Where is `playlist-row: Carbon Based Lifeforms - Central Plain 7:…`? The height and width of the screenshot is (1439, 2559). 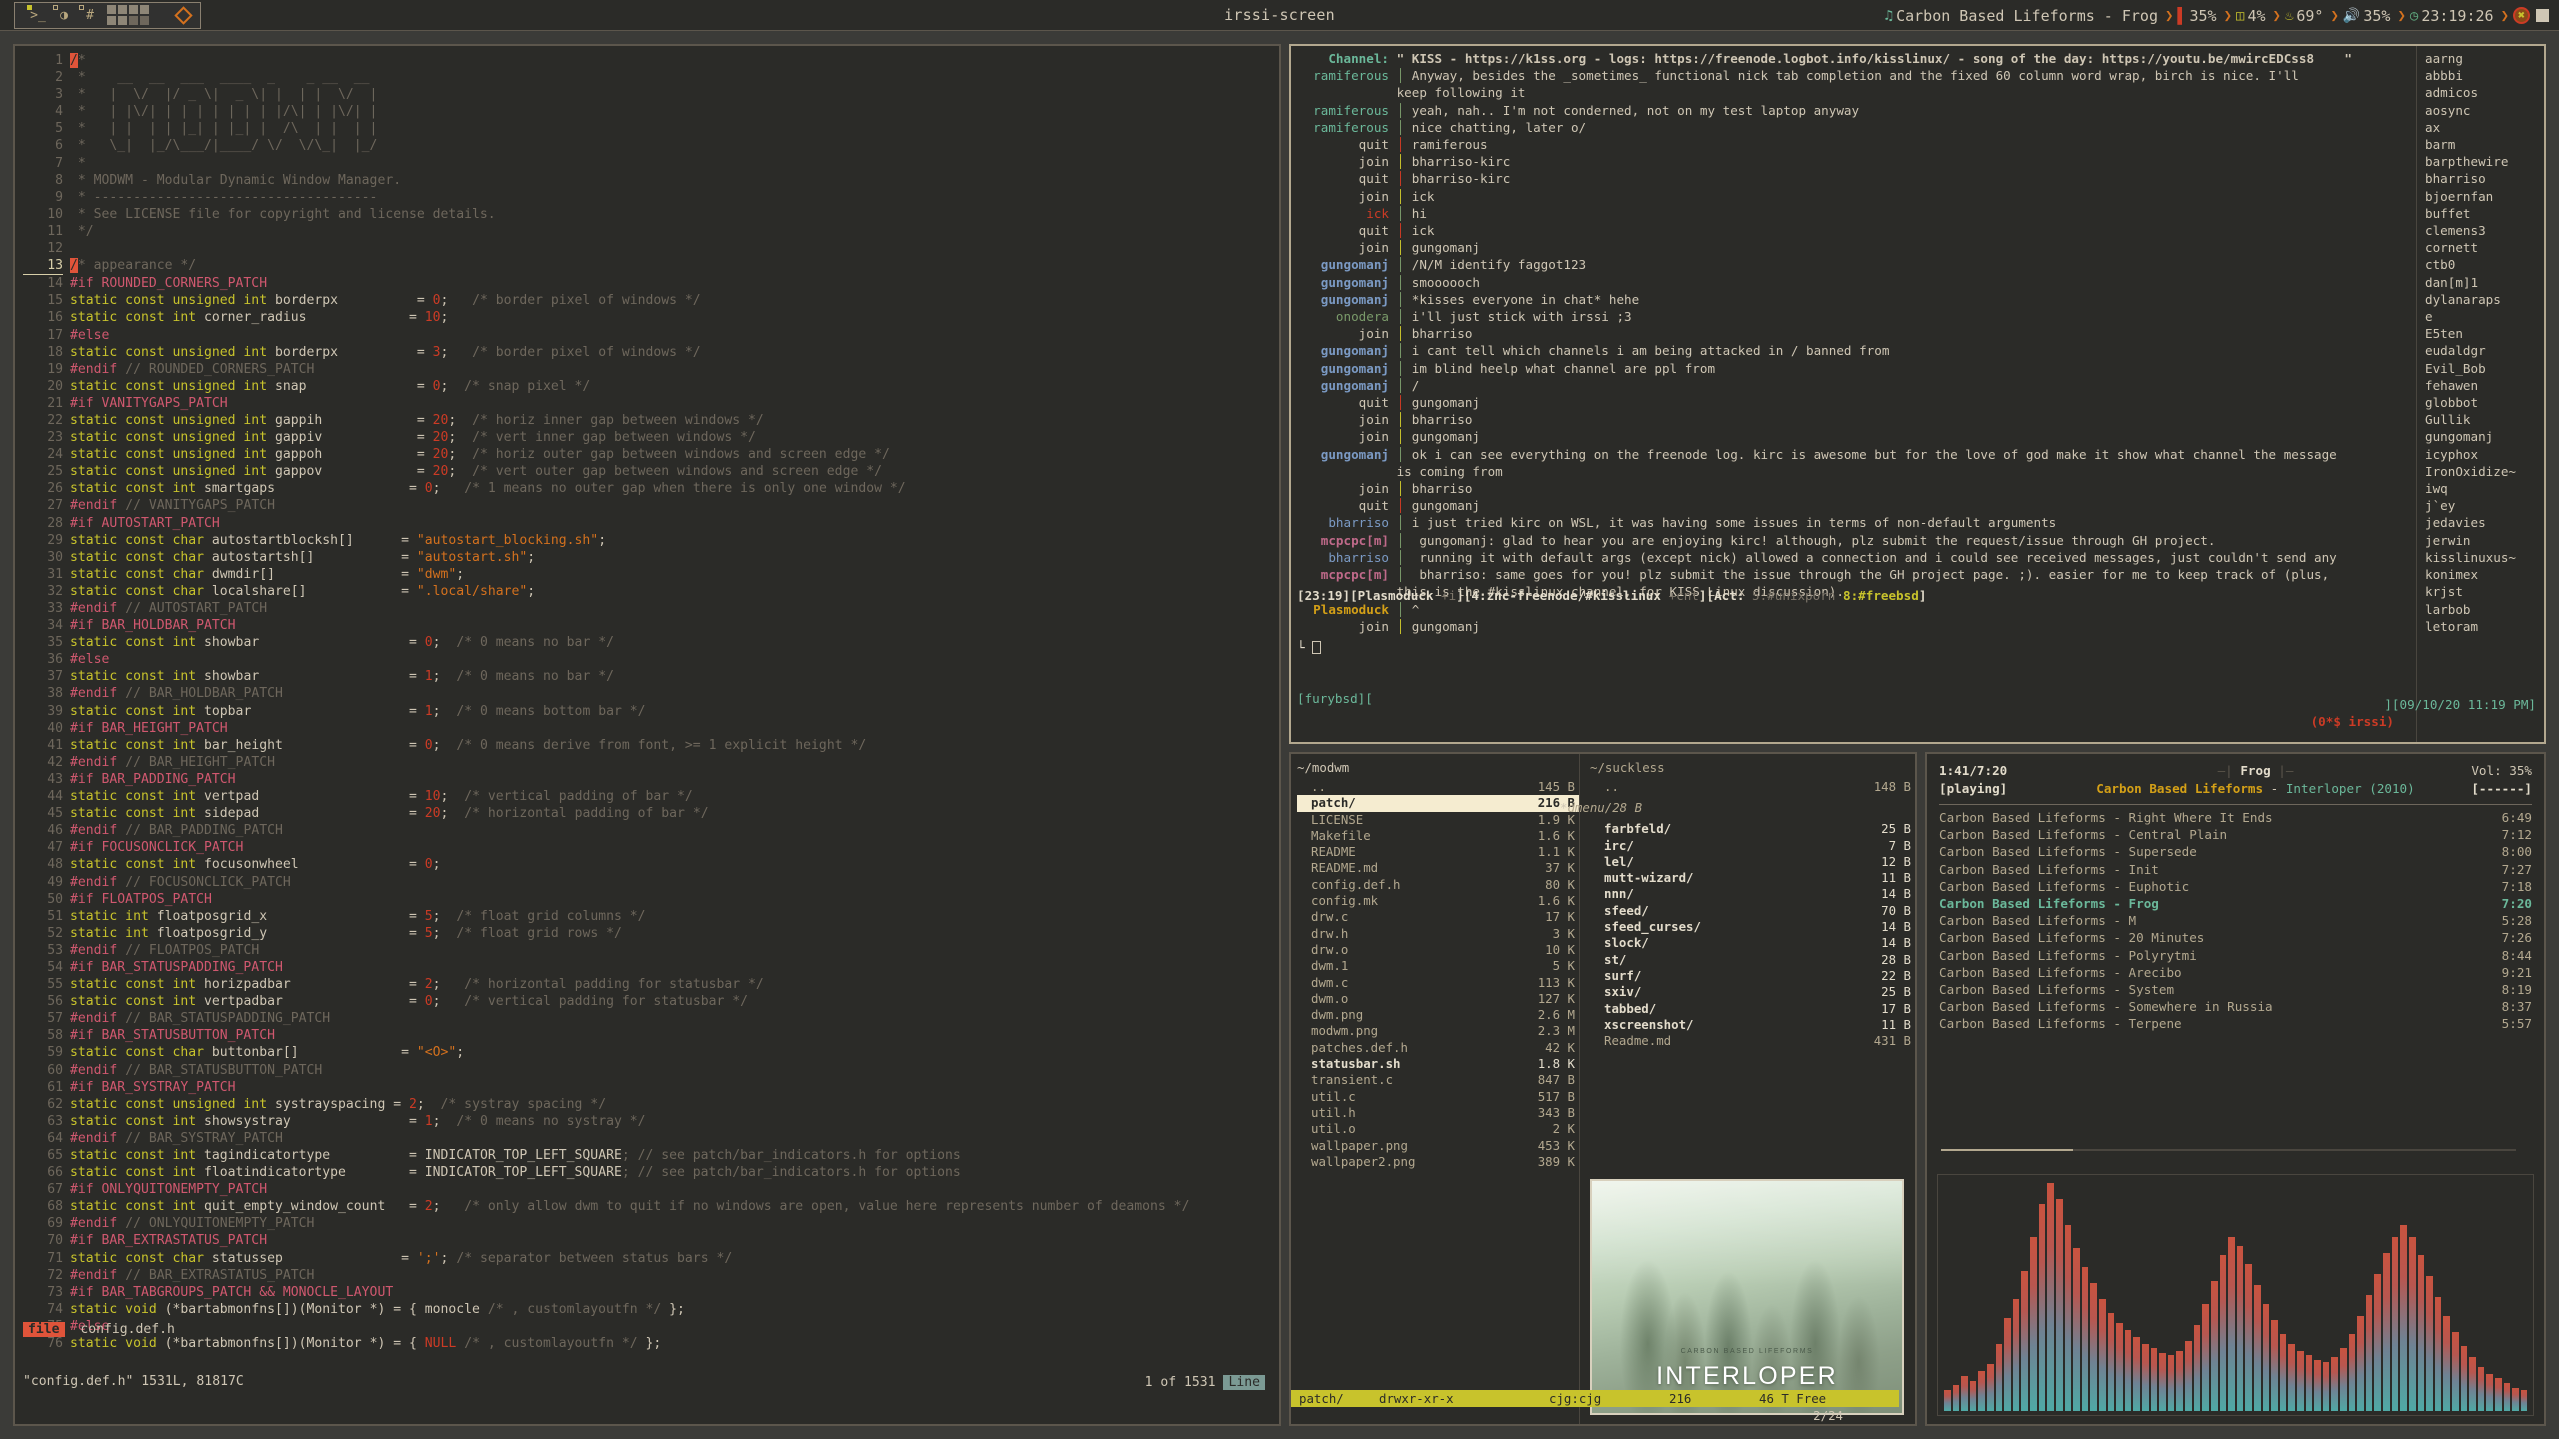 playlist-row: Carbon Based Lifeforms - Central Plain 7:… is located at coordinates (2235, 834).